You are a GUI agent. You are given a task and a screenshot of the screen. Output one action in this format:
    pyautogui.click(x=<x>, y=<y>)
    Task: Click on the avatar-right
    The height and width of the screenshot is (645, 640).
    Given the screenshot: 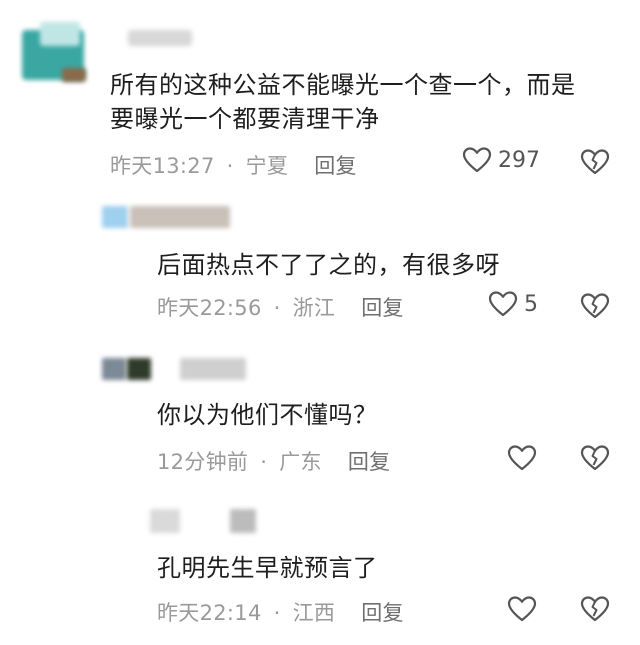 What is the action you would take?
    pyautogui.click(x=139, y=369)
    